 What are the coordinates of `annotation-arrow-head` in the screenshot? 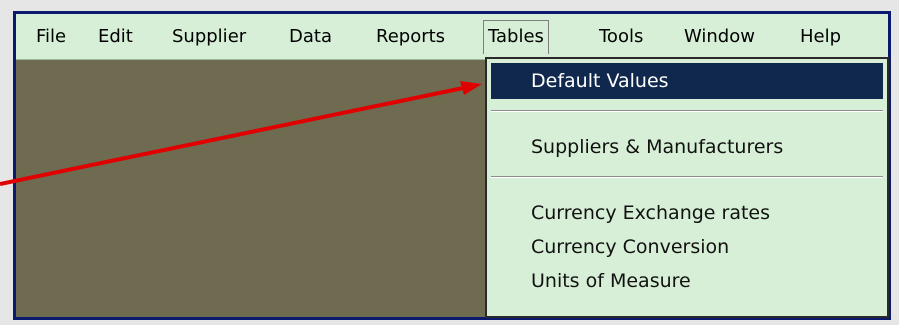 It's located at (471, 88).